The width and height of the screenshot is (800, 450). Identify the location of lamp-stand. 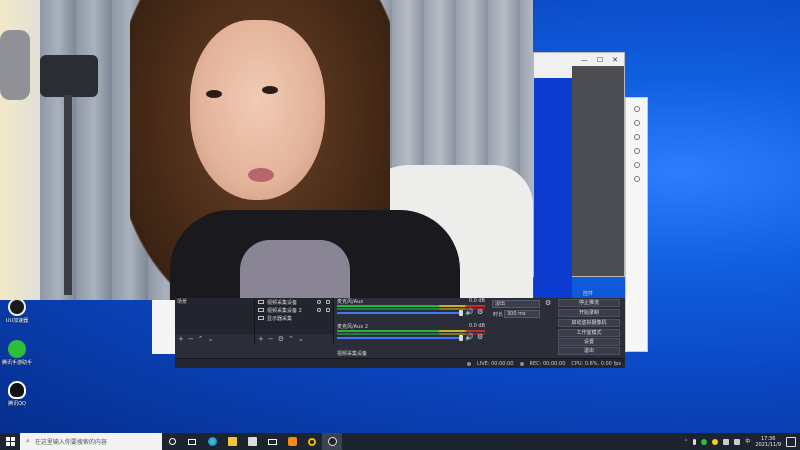
(68, 195).